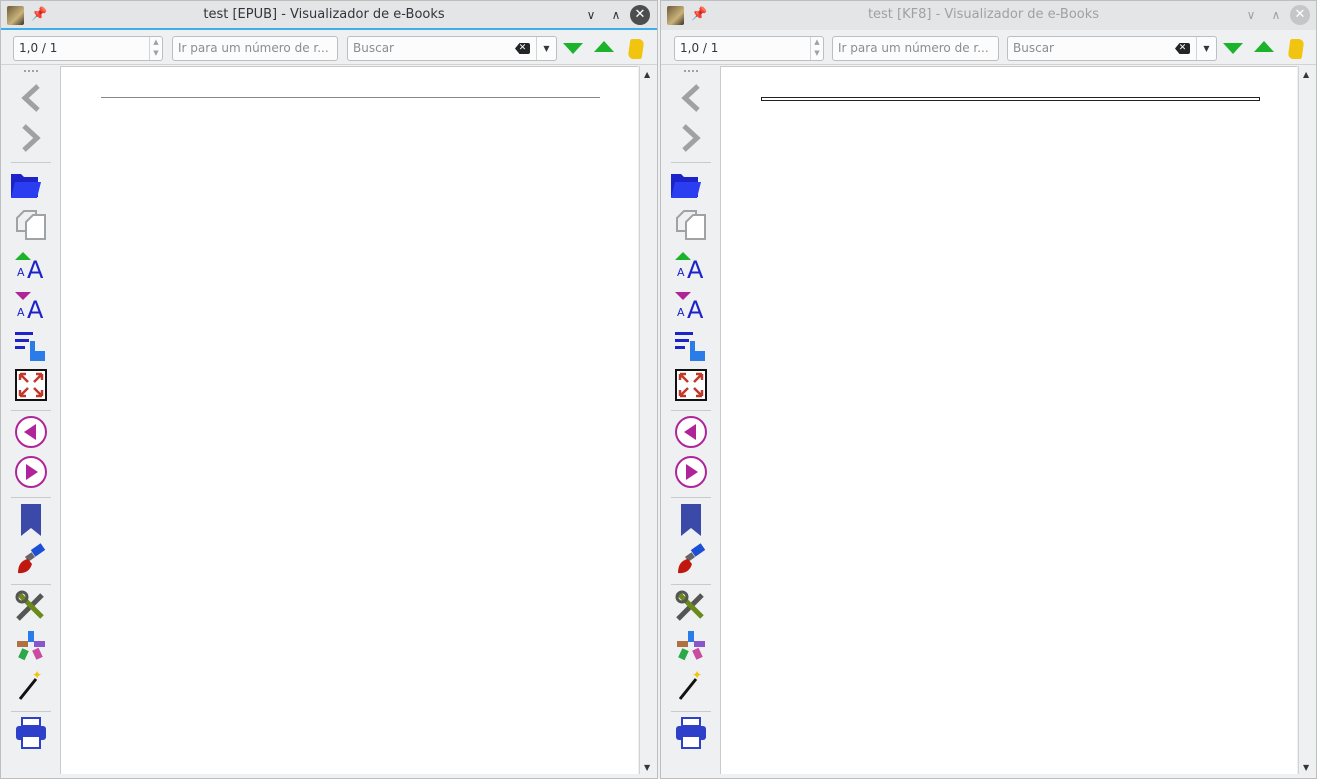 This screenshot has width=1317, height=779. What do you see at coordinates (983, 14) in the screenshot?
I see `window-title: test [KF8] - Visualizador de e-Books` at bounding box center [983, 14].